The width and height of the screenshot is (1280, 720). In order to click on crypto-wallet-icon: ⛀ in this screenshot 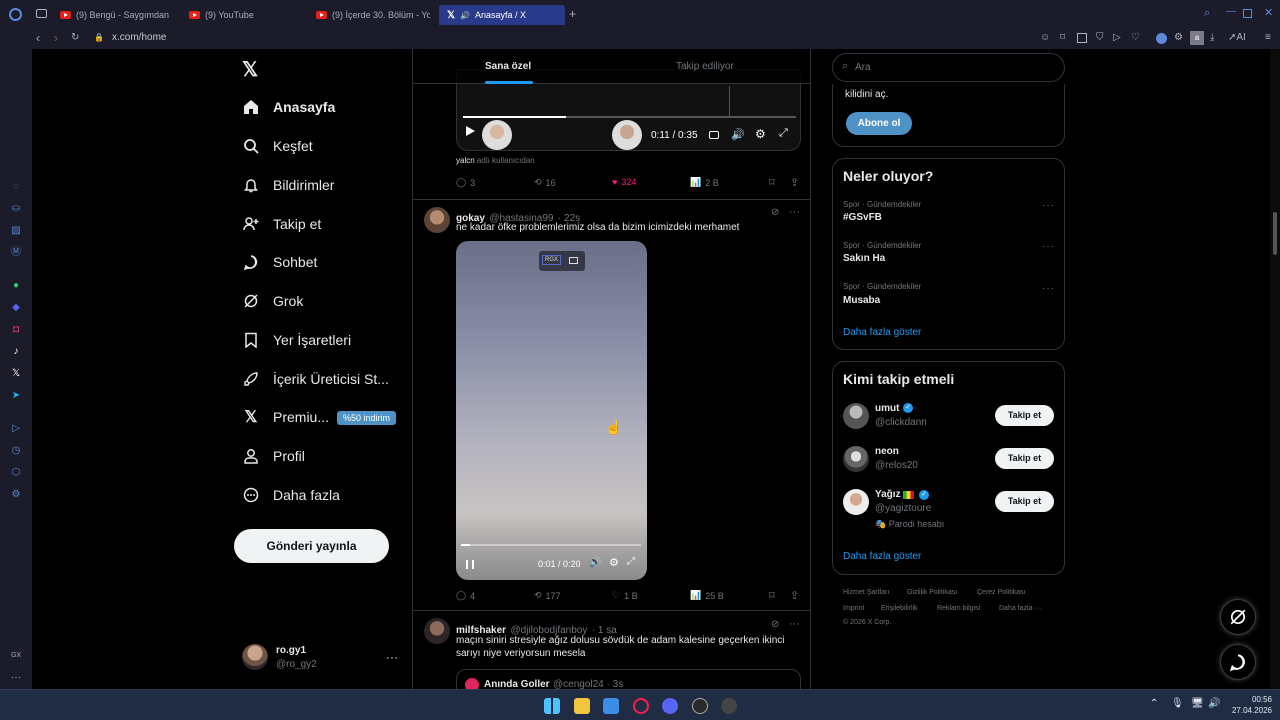, I will do `click(16, 209)`.